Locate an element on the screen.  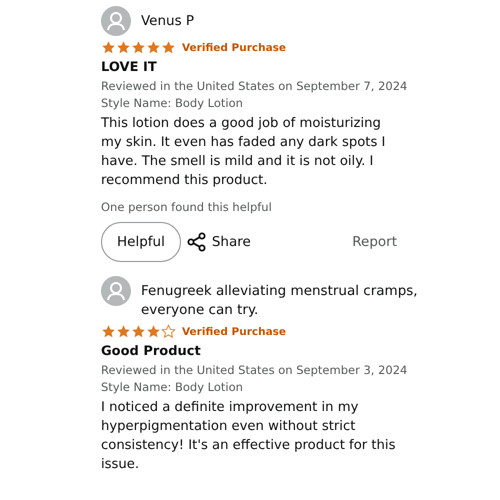
reviewer-name: Fenugreek alleviating menstrual cramps, everyone can try. is located at coordinates (280, 301).